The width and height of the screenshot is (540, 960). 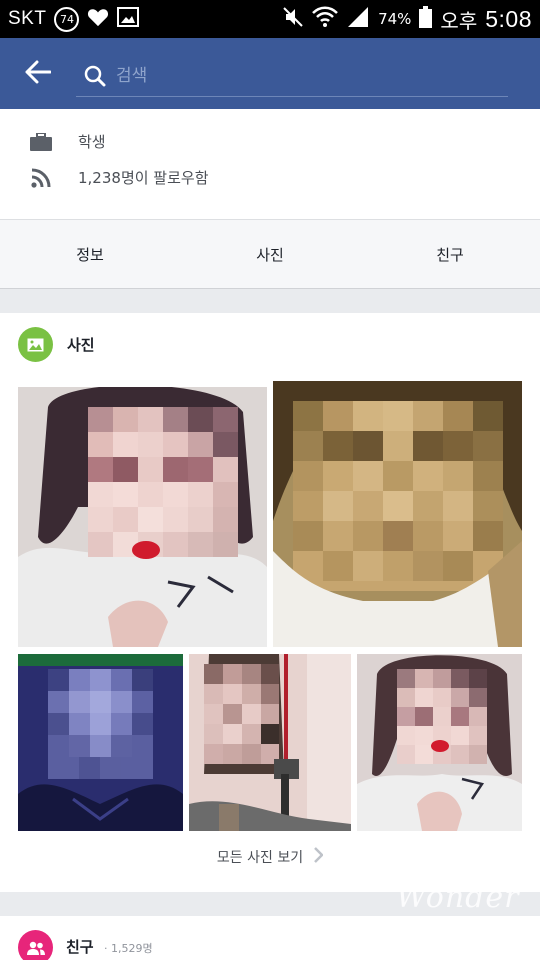 What do you see at coordinates (426, 19) in the screenshot?
I see `battery-icon` at bounding box center [426, 19].